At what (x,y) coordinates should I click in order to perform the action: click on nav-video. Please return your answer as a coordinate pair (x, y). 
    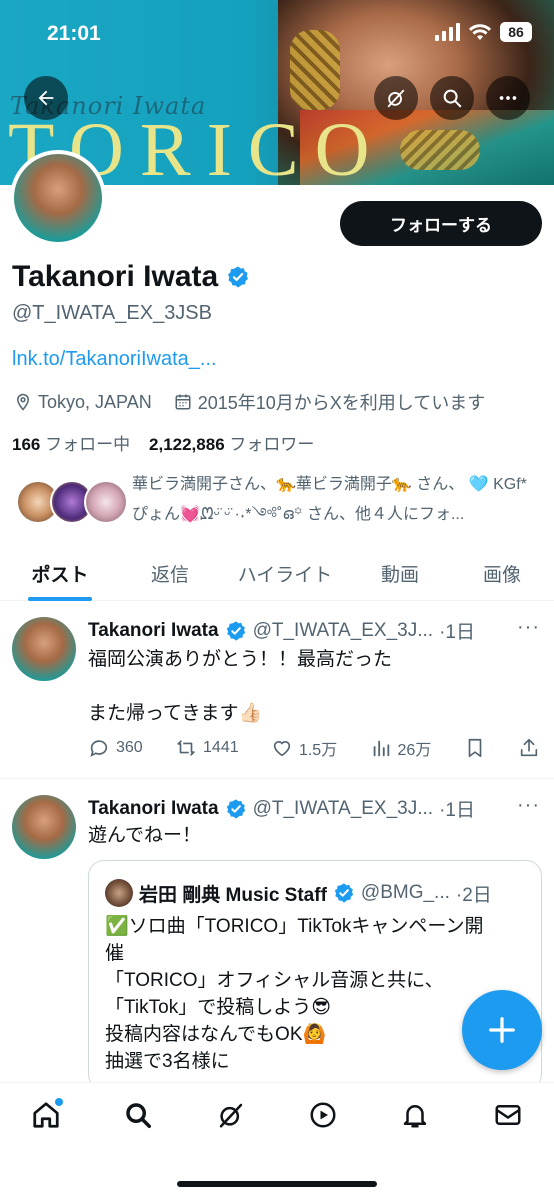
    Looking at the image, I should click on (323, 1117).